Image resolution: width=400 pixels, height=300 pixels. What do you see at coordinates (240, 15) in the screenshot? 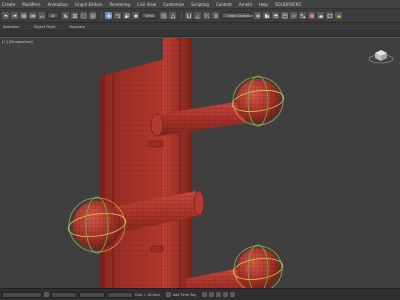
I see `named-selection-sets-dropdown: Create Selection Se` at bounding box center [240, 15].